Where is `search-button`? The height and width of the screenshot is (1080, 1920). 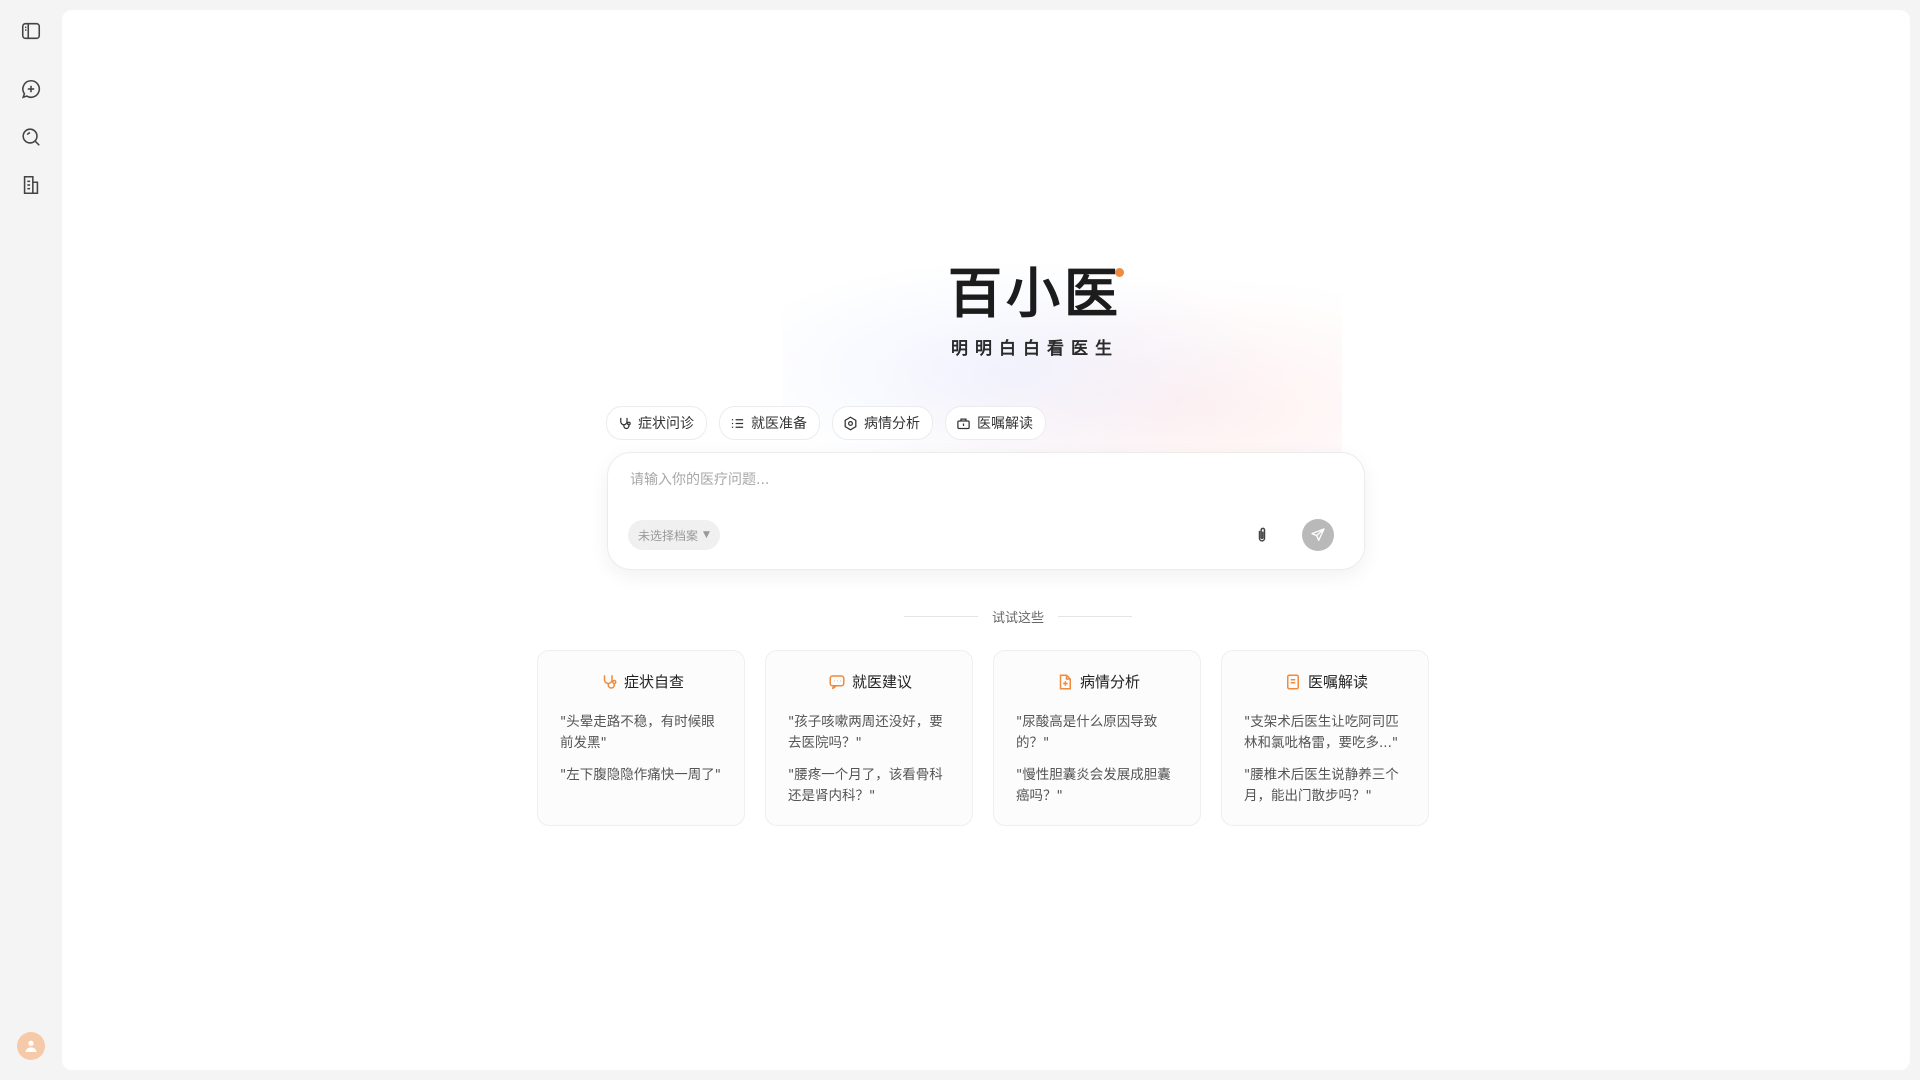 search-button is located at coordinates (31, 137).